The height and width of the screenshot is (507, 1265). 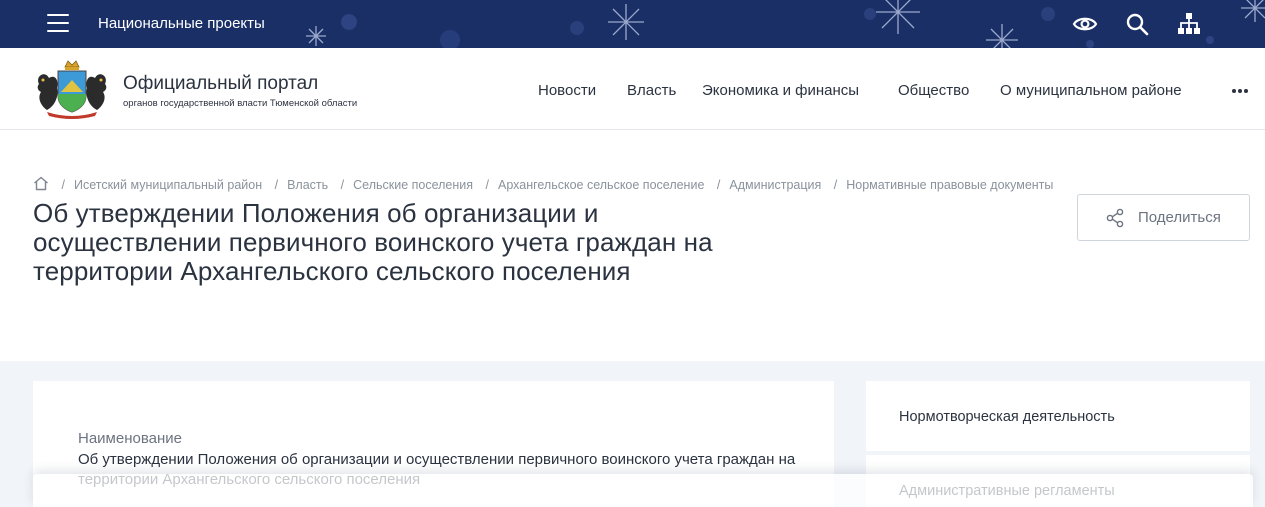 What do you see at coordinates (413, 185) in the screenshot?
I see `breadcrumb-item-rural-settlements: Сельские поселения` at bounding box center [413, 185].